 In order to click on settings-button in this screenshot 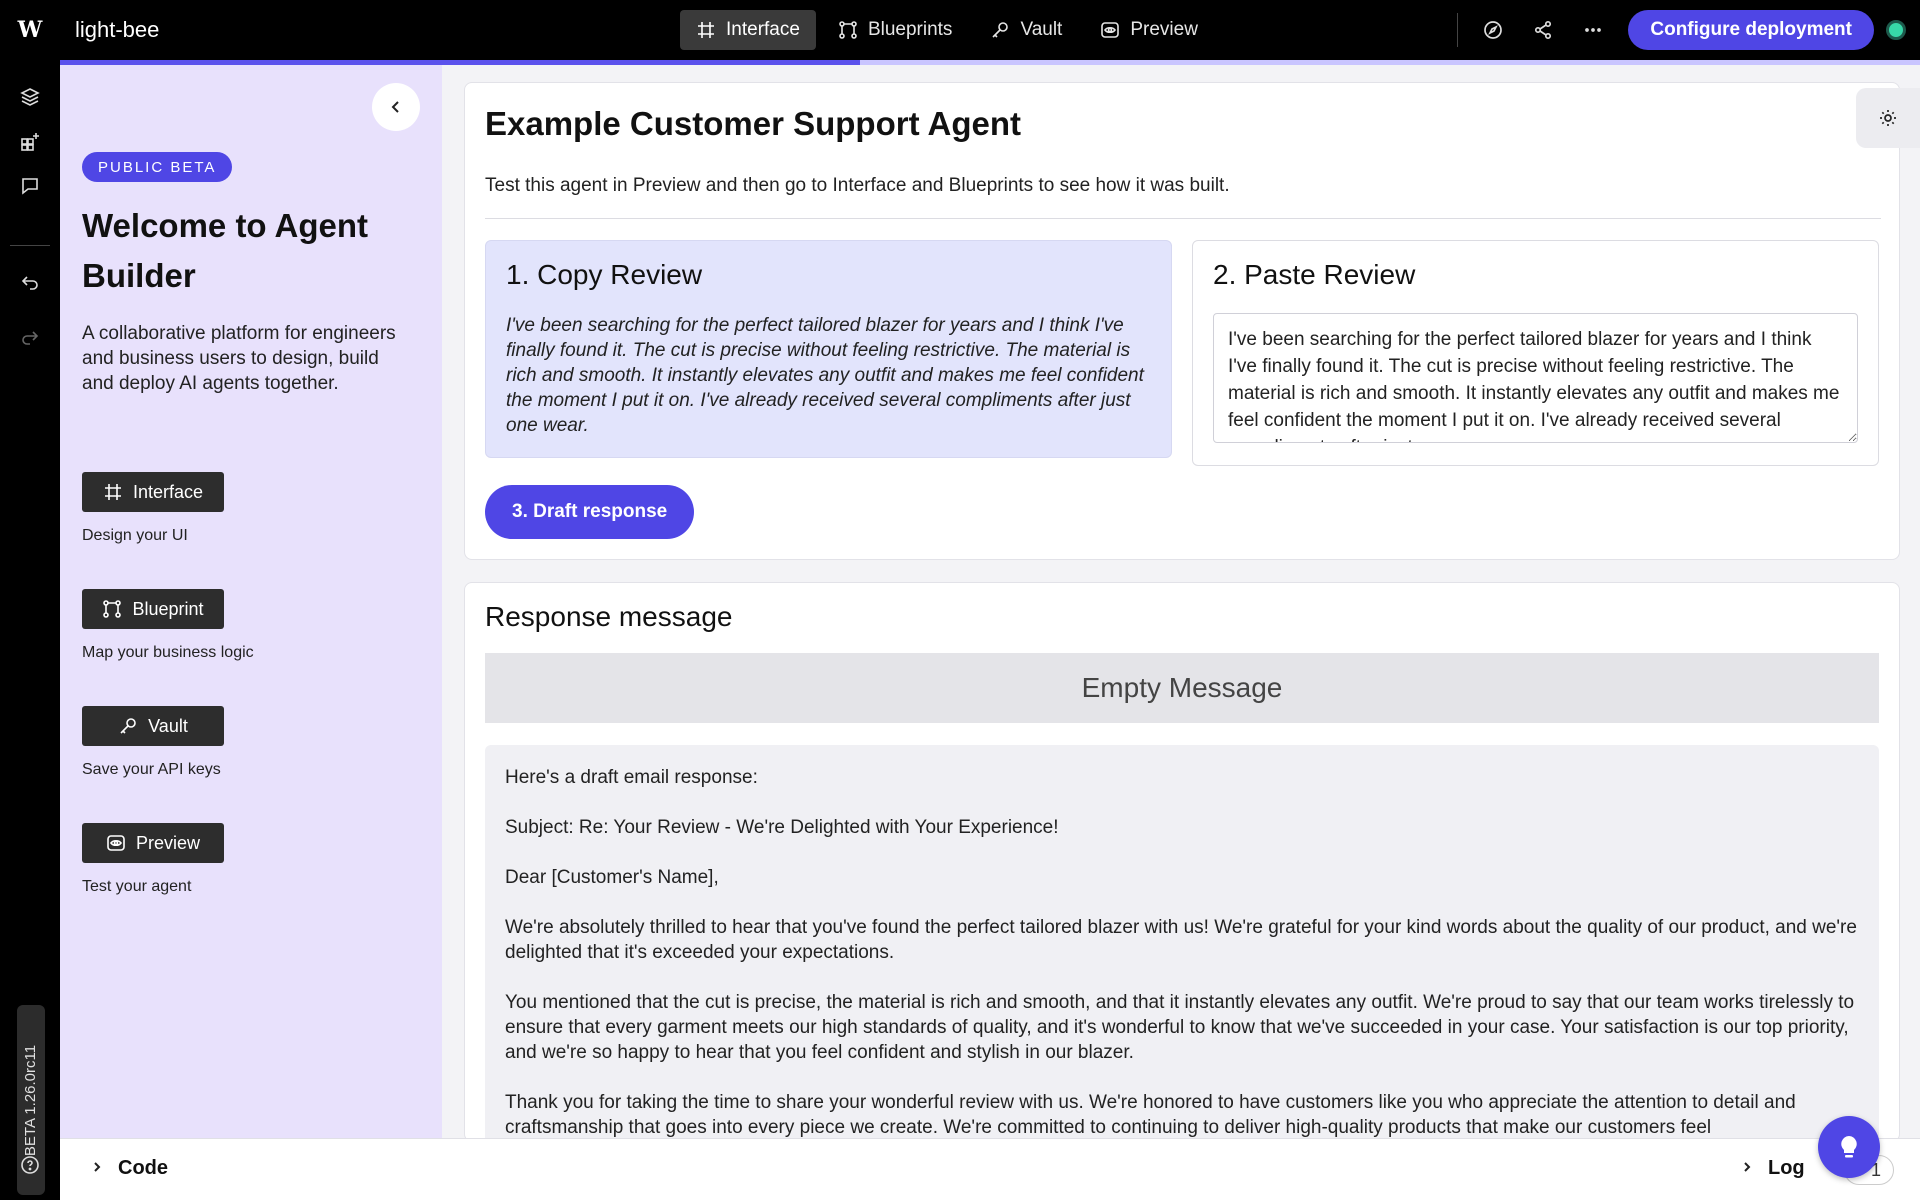, I will do `click(1888, 118)`.